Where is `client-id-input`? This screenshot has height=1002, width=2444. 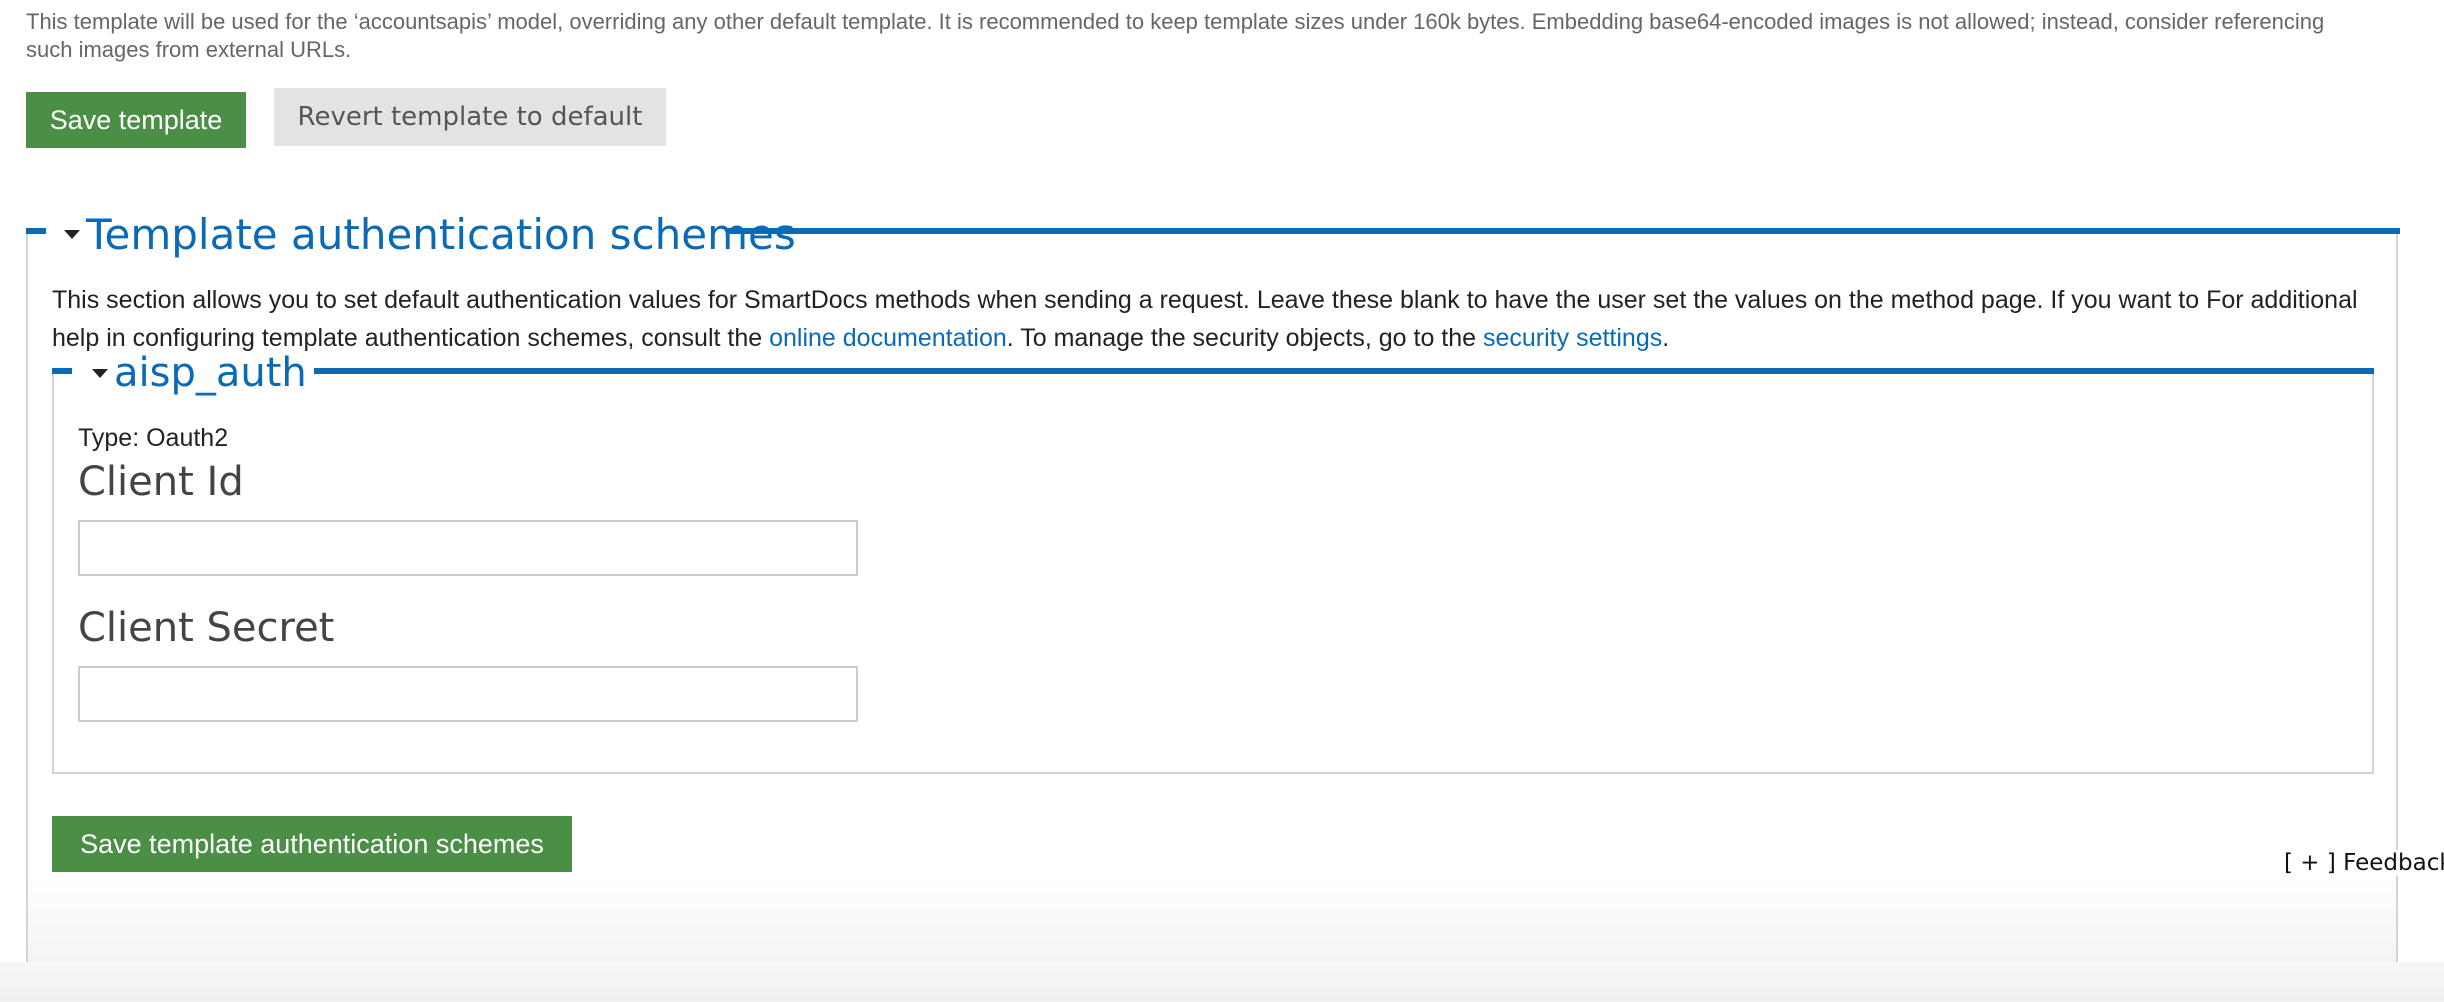 client-id-input is located at coordinates (468, 548).